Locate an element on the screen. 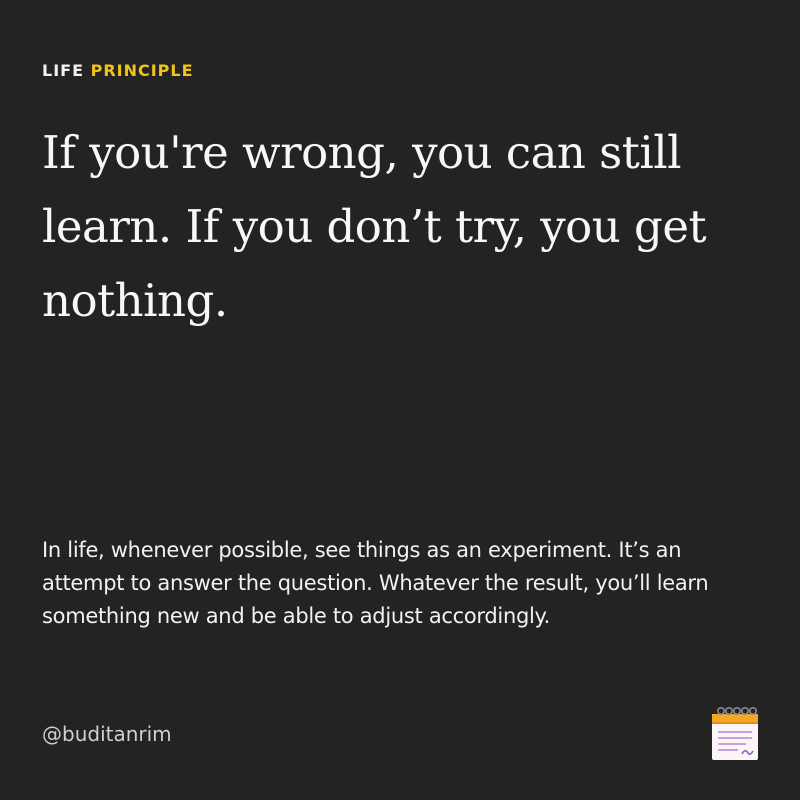 The width and height of the screenshot is (800, 800). category-label: LIFE PRINCIPLE is located at coordinates (118, 70).